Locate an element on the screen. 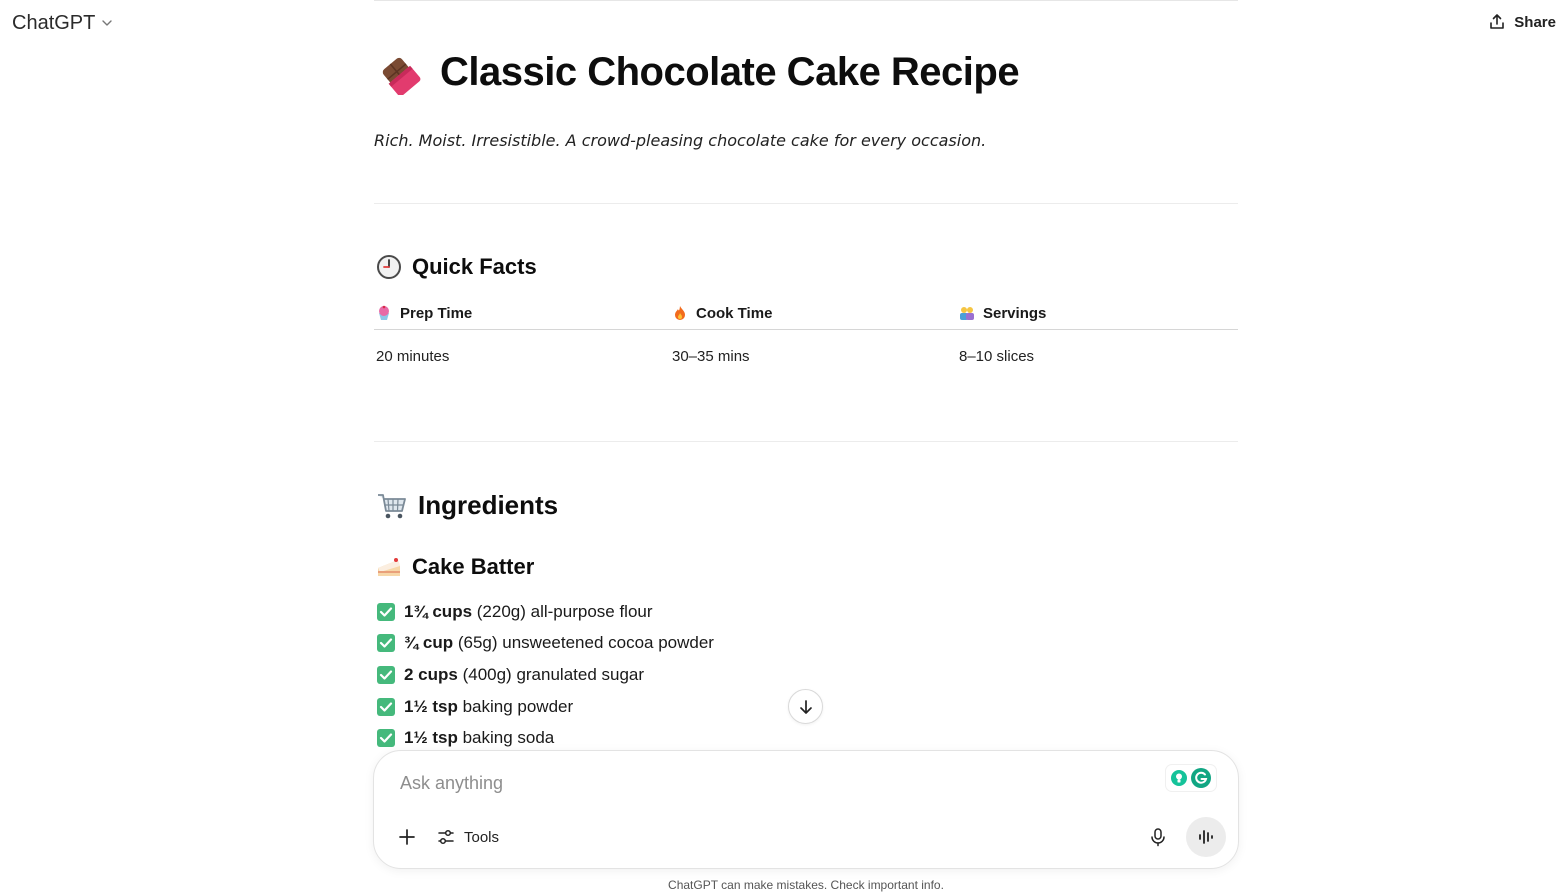 This screenshot has width=1562, height=893. ingredient-desc: (220g) all-purpose flour is located at coordinates (562, 611).